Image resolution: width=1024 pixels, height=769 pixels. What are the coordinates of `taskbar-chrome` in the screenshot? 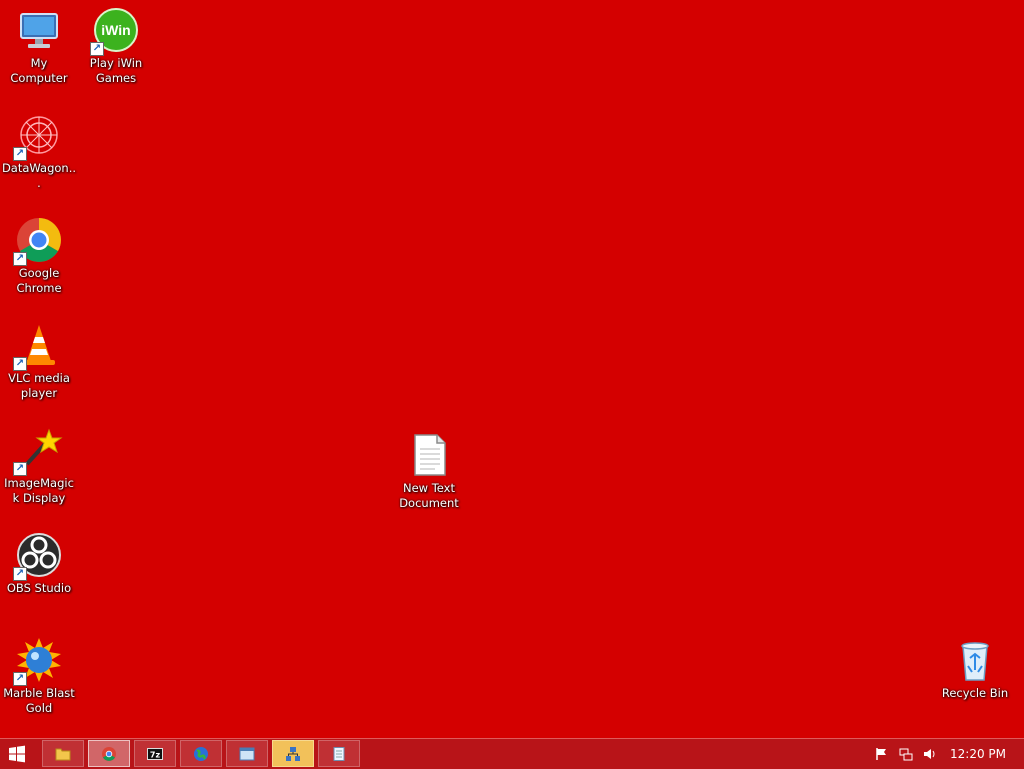 It's located at (109, 753).